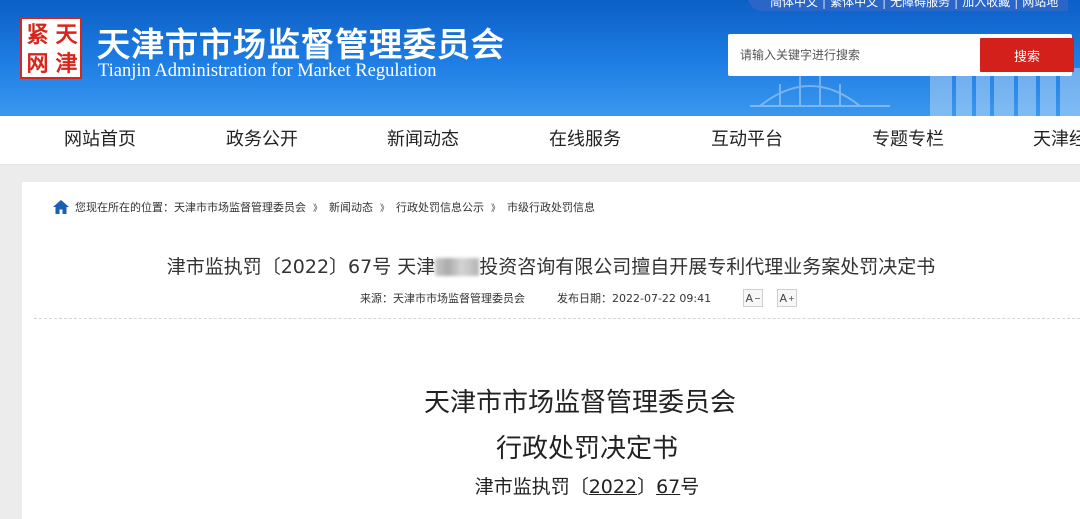  Describe the element at coordinates (262, 140) in the screenshot. I see `nav-item-government-affairs: 政务公开` at that location.